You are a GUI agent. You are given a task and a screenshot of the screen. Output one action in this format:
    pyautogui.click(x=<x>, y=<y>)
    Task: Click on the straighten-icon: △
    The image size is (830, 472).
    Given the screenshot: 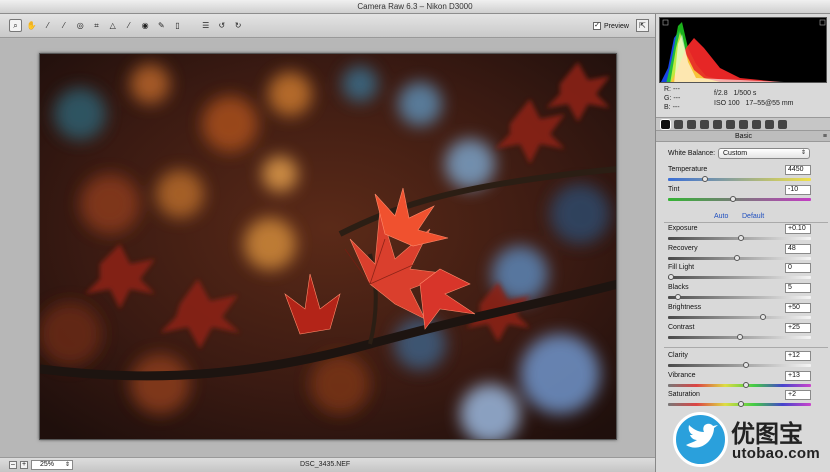 What is the action you would take?
    pyautogui.click(x=112, y=25)
    